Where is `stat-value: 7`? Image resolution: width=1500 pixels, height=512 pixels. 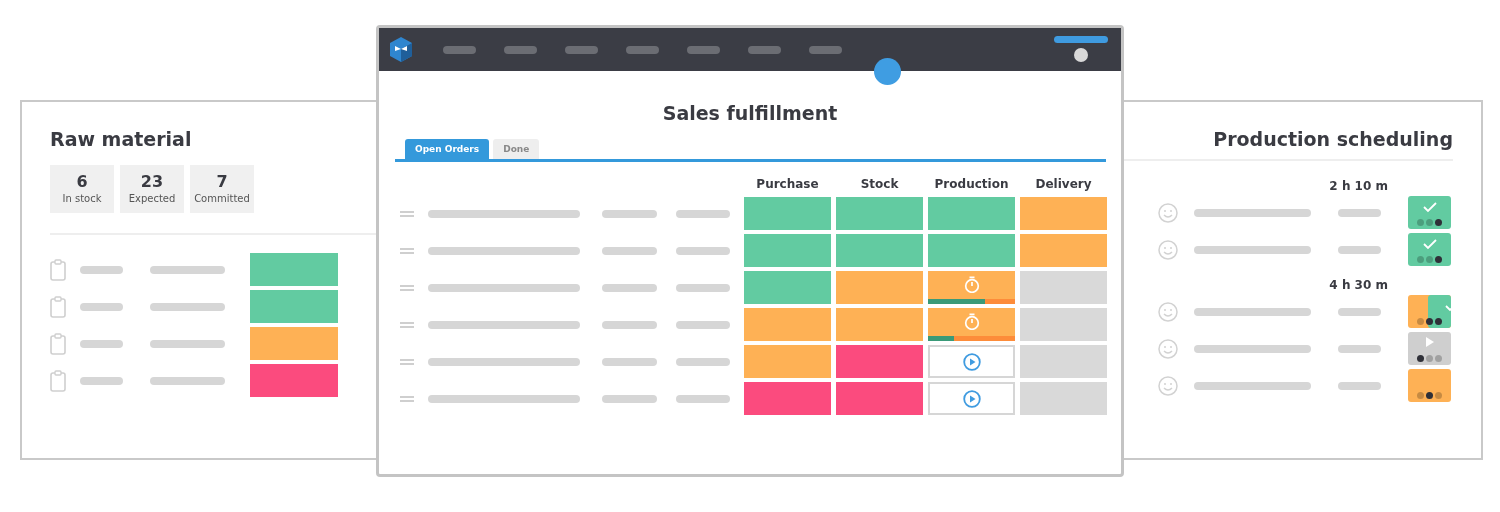
stat-value: 7 is located at coordinates (222, 182).